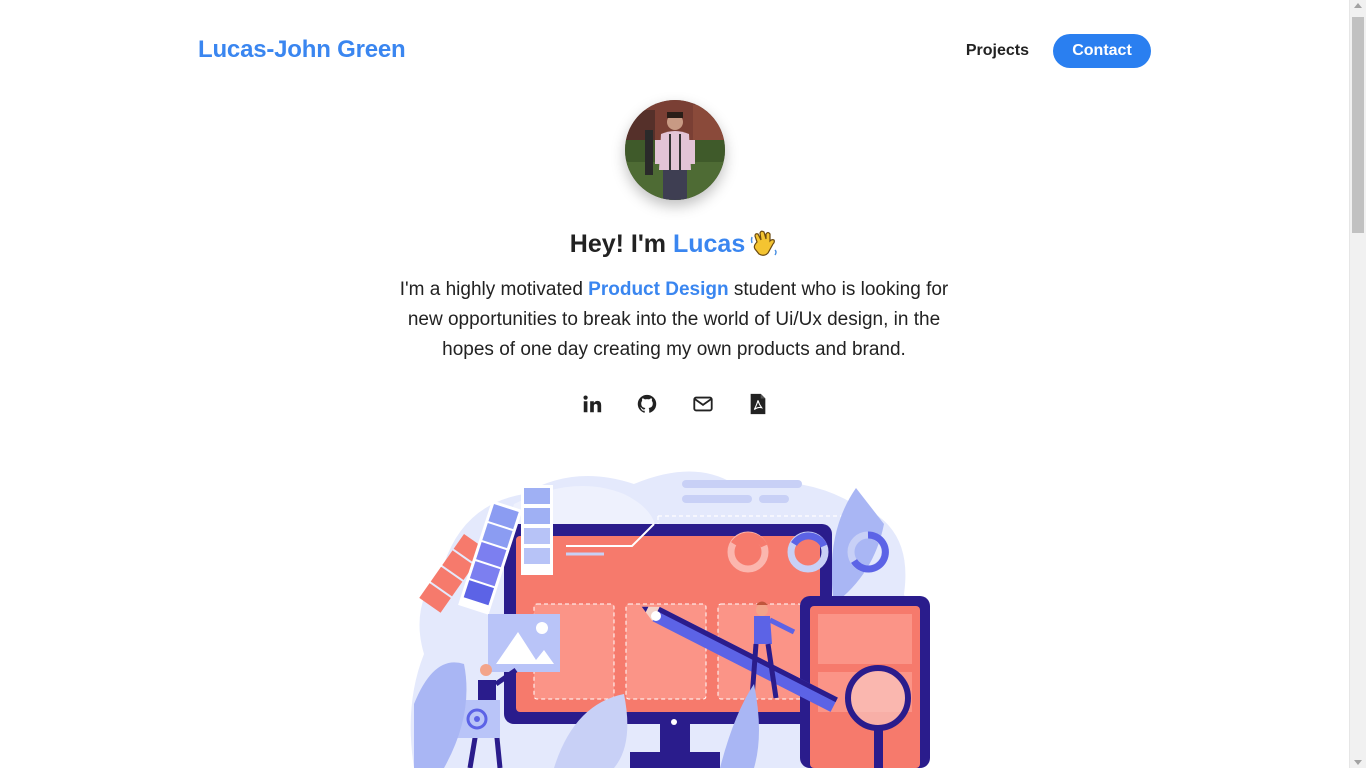  What do you see at coordinates (675, 404) in the screenshot?
I see `social-links` at bounding box center [675, 404].